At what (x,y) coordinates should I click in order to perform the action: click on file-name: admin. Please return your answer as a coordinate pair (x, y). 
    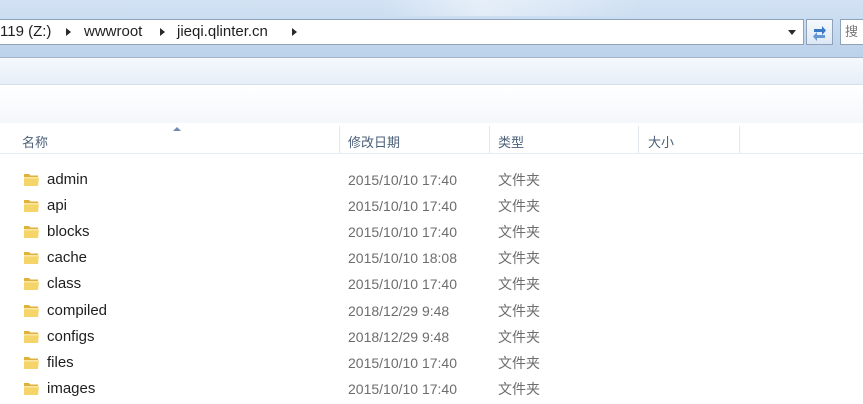
    Looking at the image, I should click on (67, 180).